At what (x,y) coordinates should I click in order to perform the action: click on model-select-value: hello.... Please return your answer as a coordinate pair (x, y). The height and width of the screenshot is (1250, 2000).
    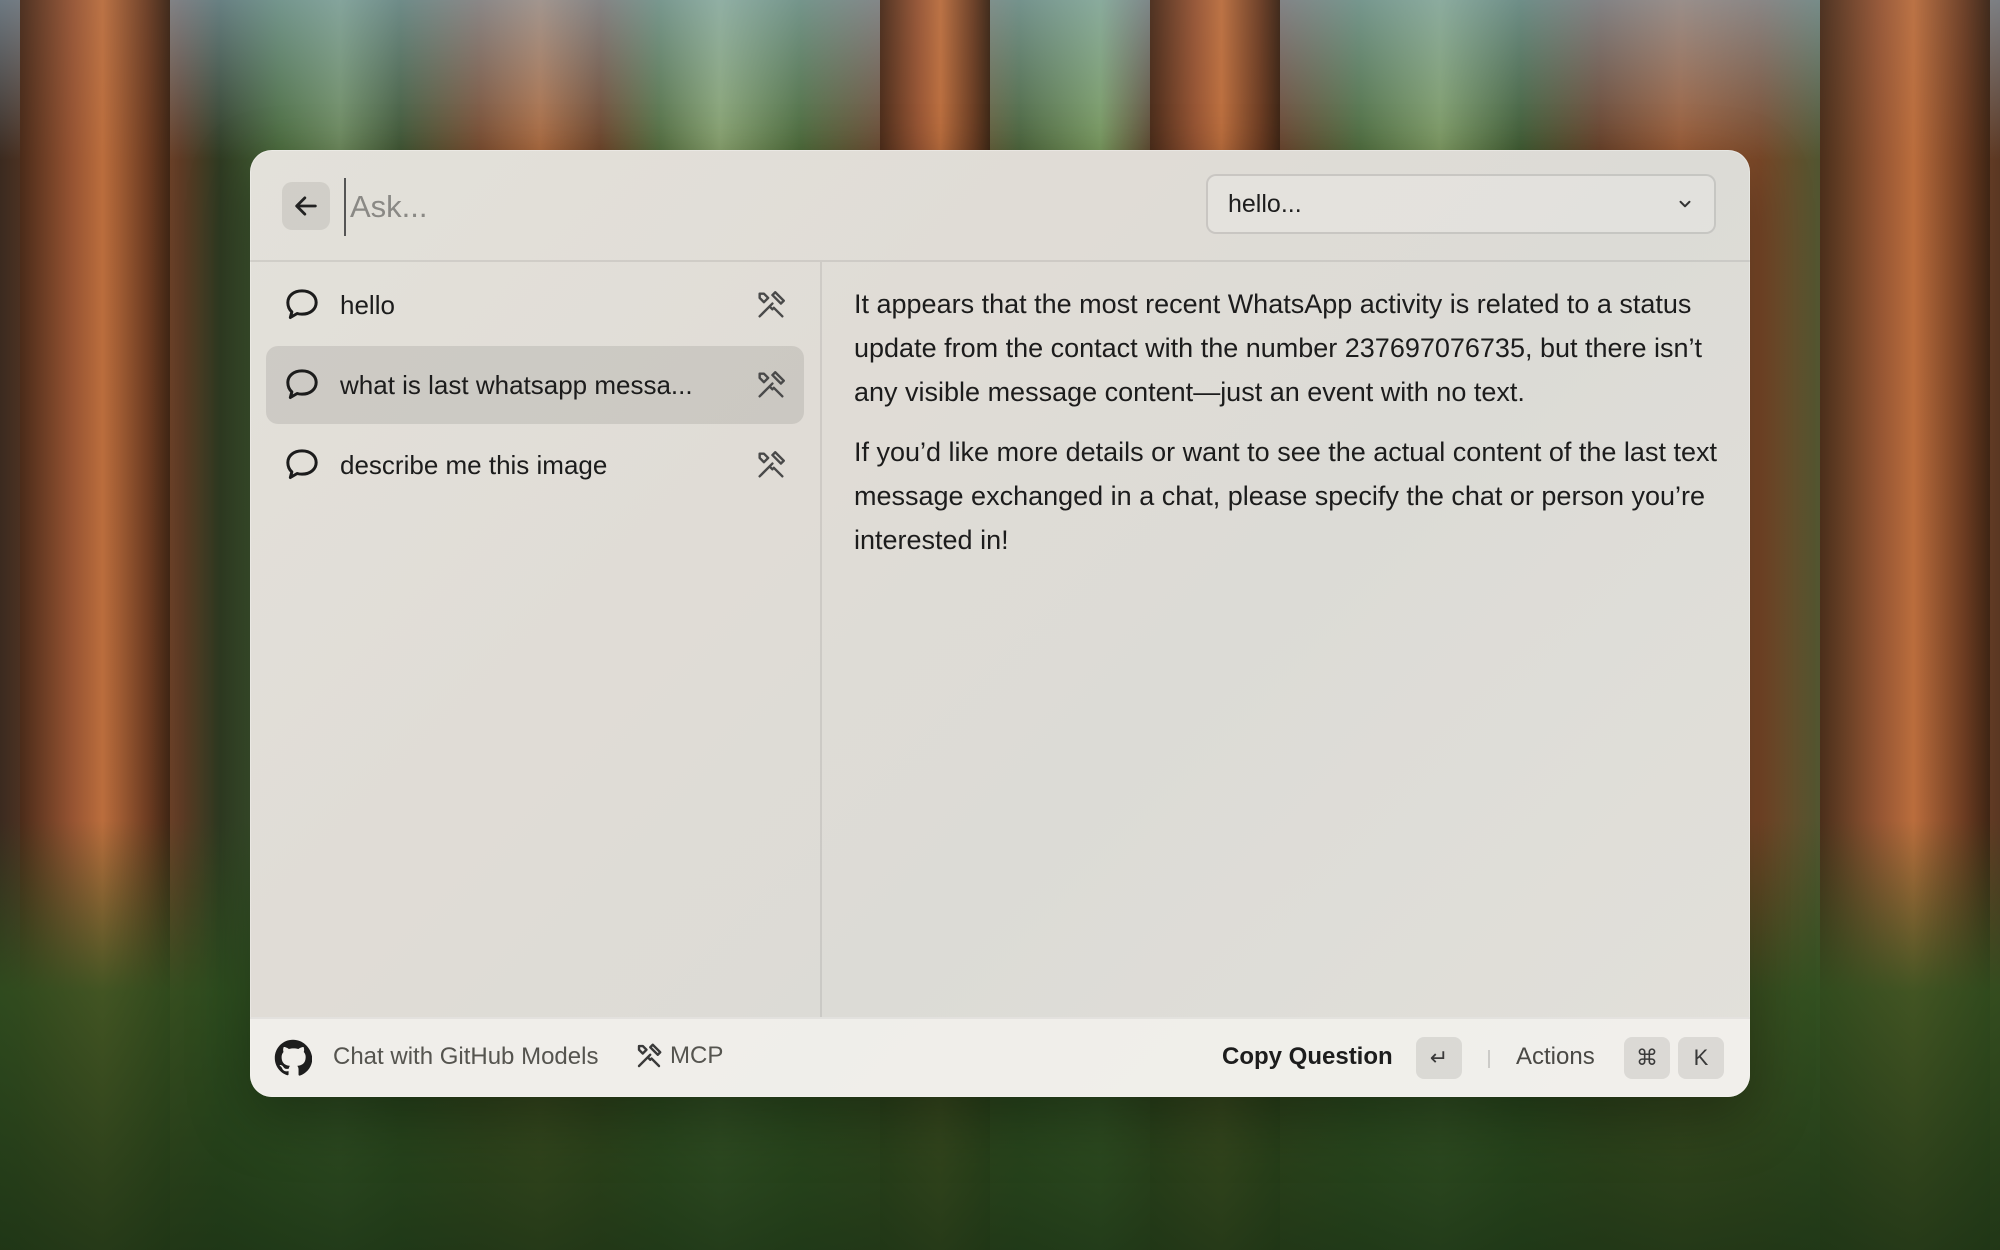
    Looking at the image, I should click on (1265, 203).